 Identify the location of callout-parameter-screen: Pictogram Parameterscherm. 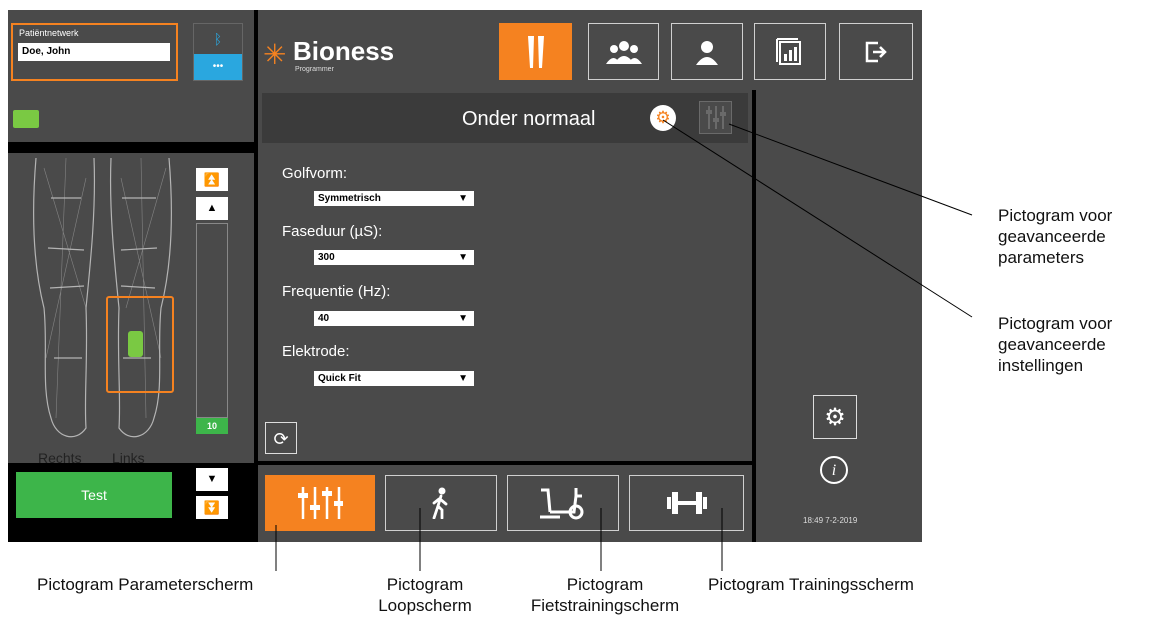
(145, 584).